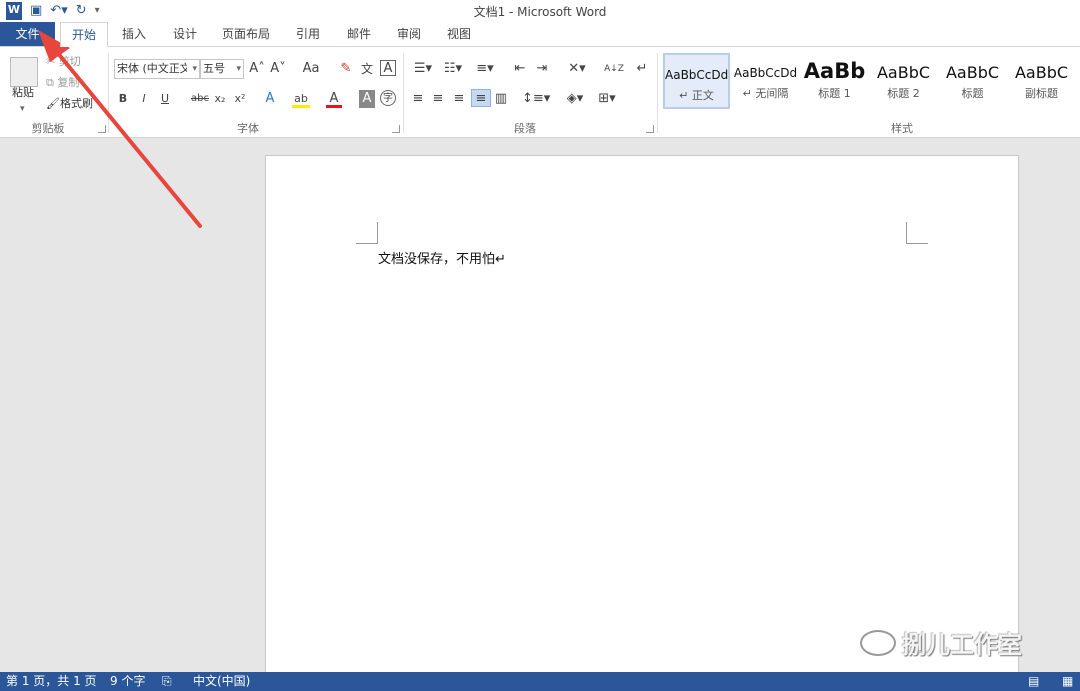 This screenshot has width=1080, height=691. I want to click on align-right-icon: ≡, so click(459, 99).